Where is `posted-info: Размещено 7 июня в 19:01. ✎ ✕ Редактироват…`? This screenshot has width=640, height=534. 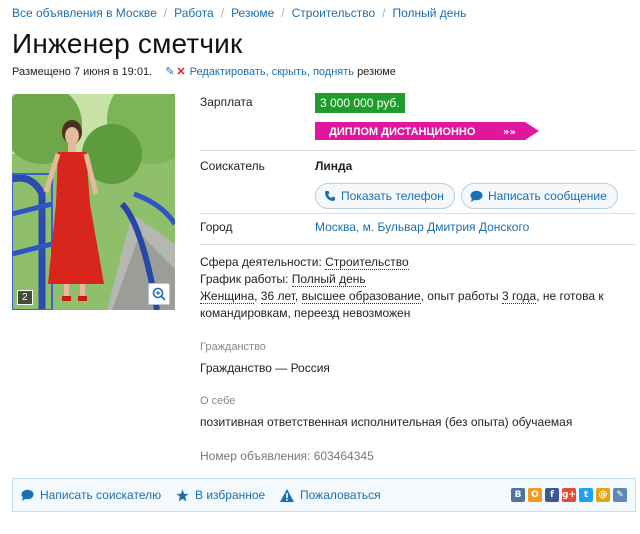 posted-info: Размещено 7 июня в 19:01. ✎ ✕ Редактироват… is located at coordinates (204, 71).